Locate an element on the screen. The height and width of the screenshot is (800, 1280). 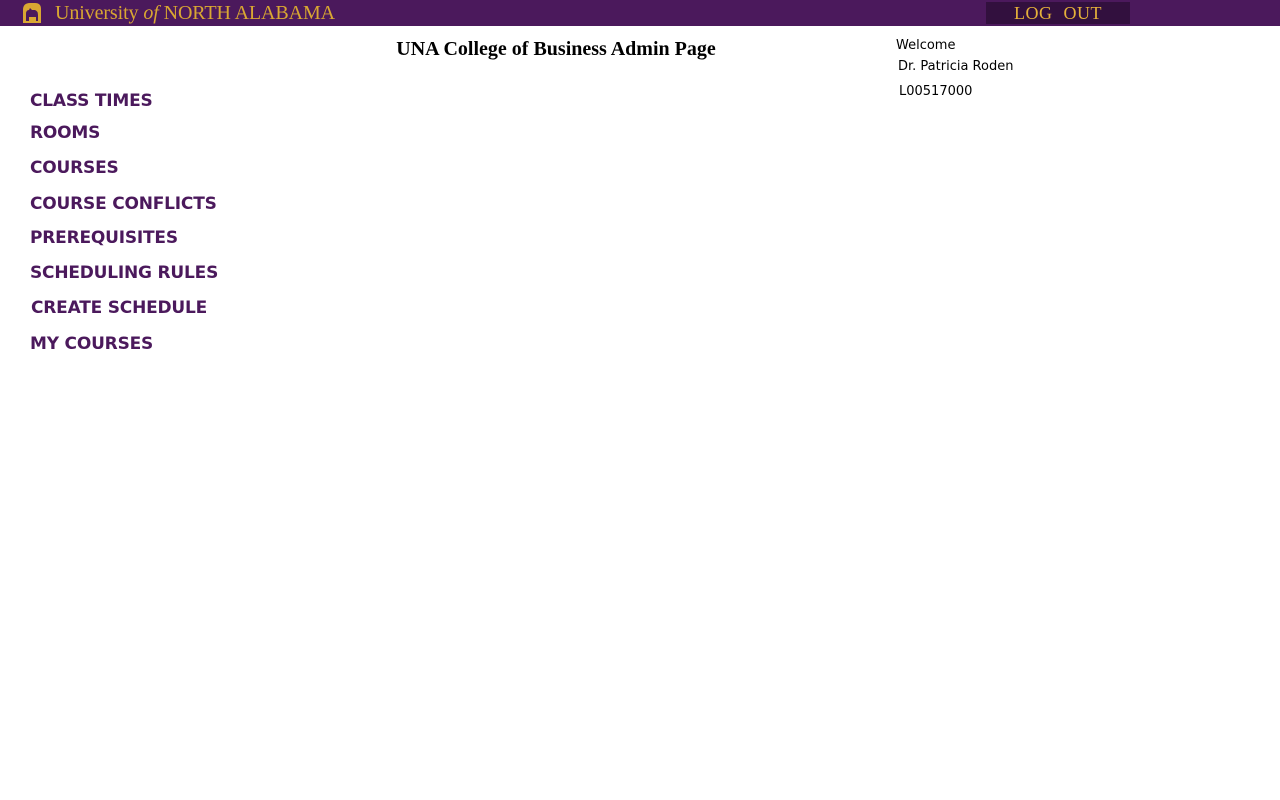
una-logo: University of NORTH ALABAMA is located at coordinates (177, 13).